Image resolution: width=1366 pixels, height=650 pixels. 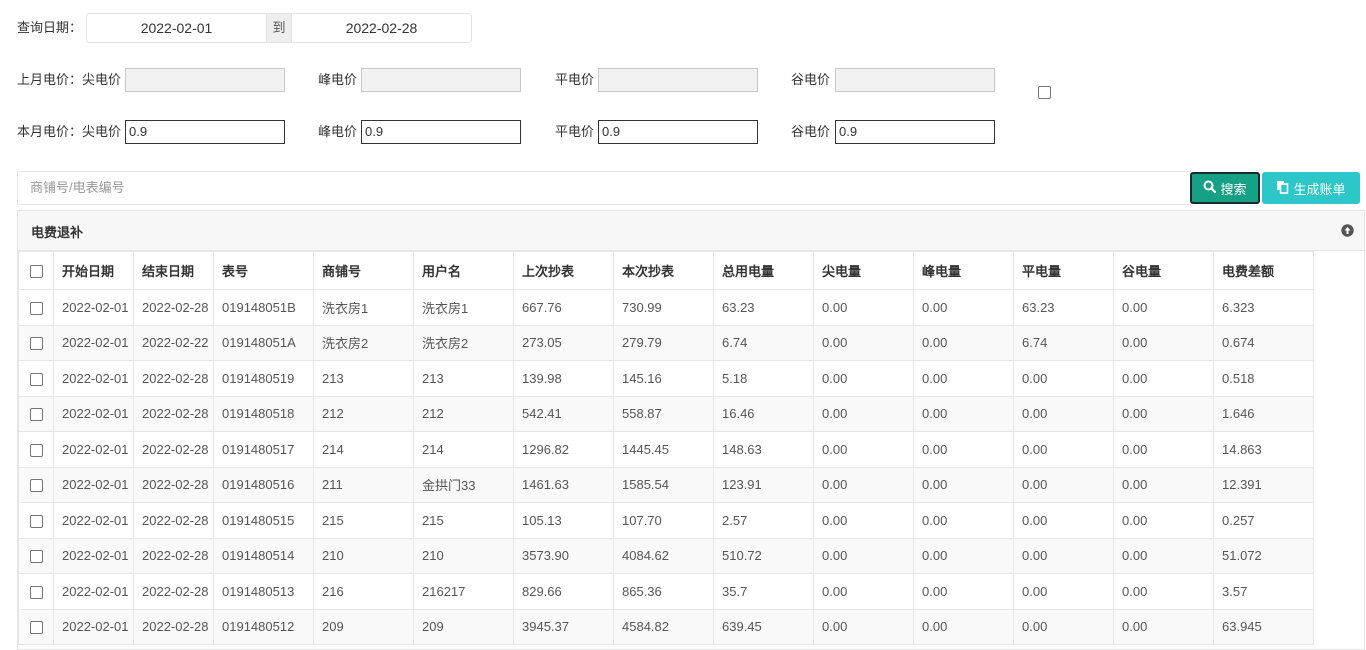 I want to click on last-month-flat-input, so click(x=678, y=80).